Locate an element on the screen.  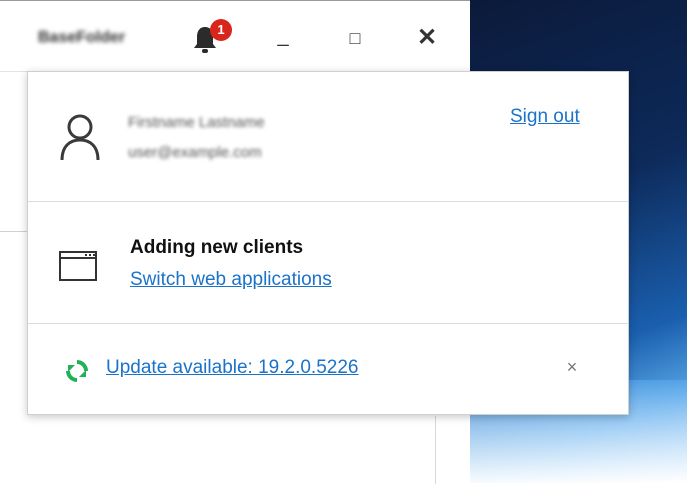
title-bar: BaseFolder 1 _ □ ✕ is located at coordinates (235, 36).